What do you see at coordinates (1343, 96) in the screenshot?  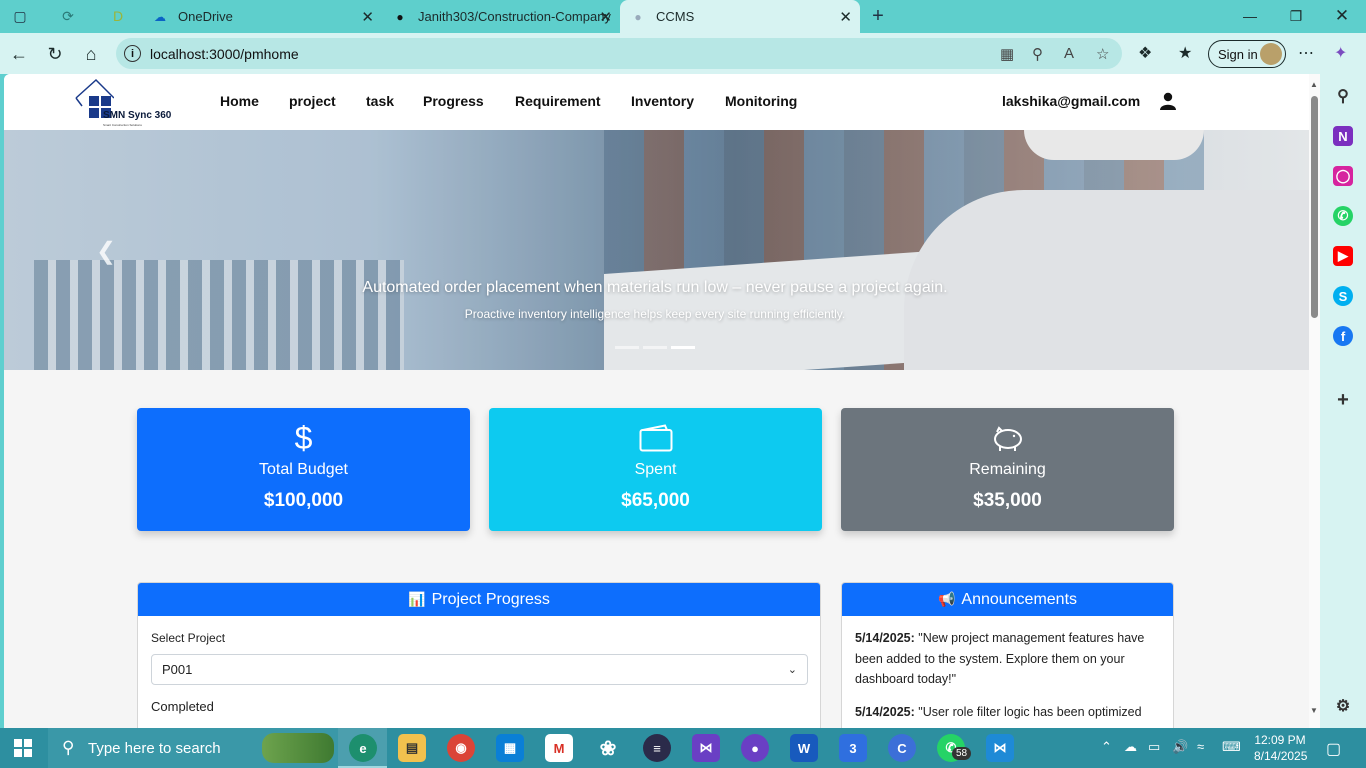 I see `search-icon: ⚲` at bounding box center [1343, 96].